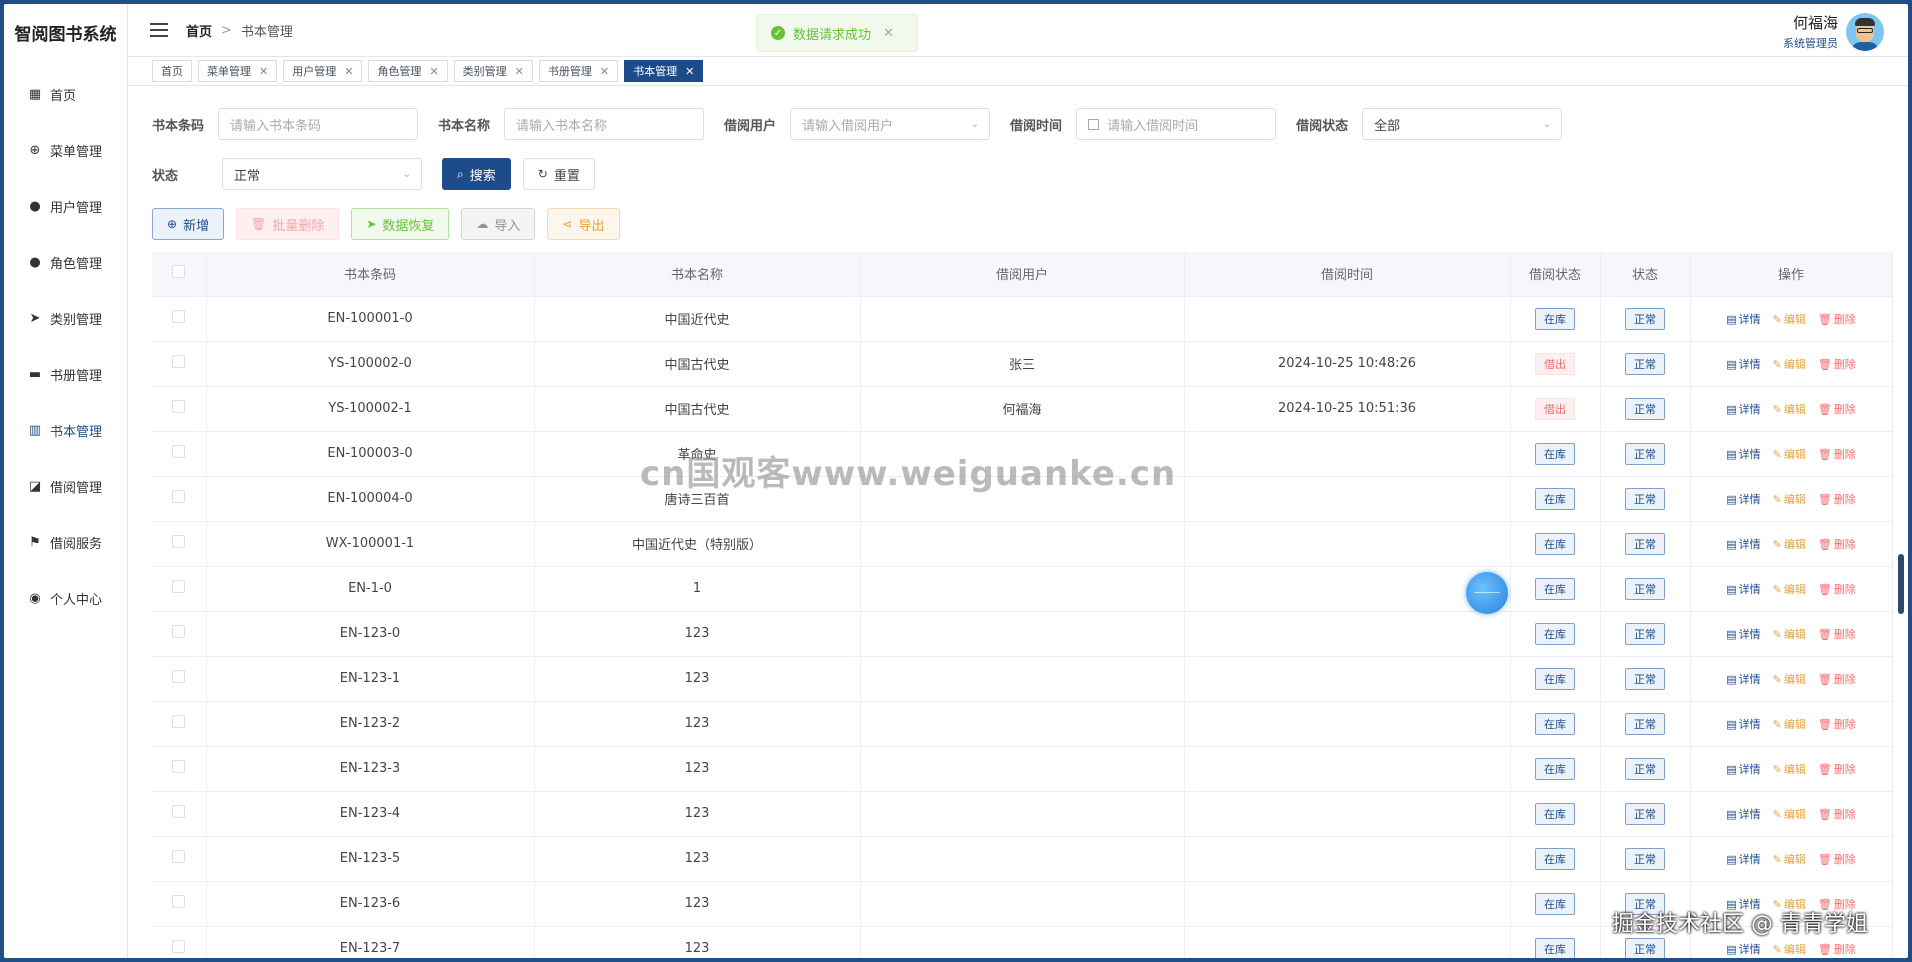 This screenshot has height=962, width=1912. I want to click on name-input: 请输入书本名称, so click(604, 124).